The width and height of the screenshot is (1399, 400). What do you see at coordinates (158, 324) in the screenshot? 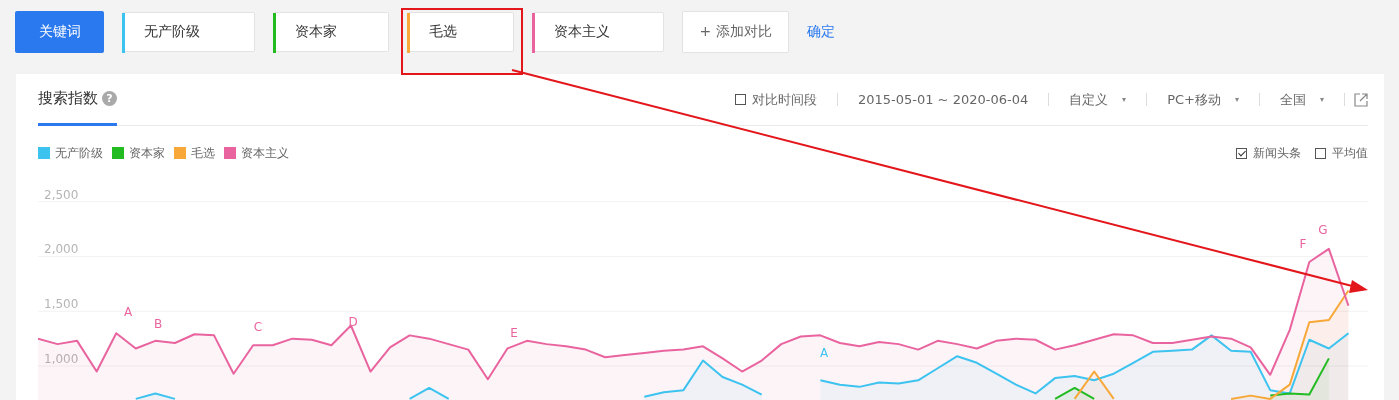
I see `event-marker: B` at bounding box center [158, 324].